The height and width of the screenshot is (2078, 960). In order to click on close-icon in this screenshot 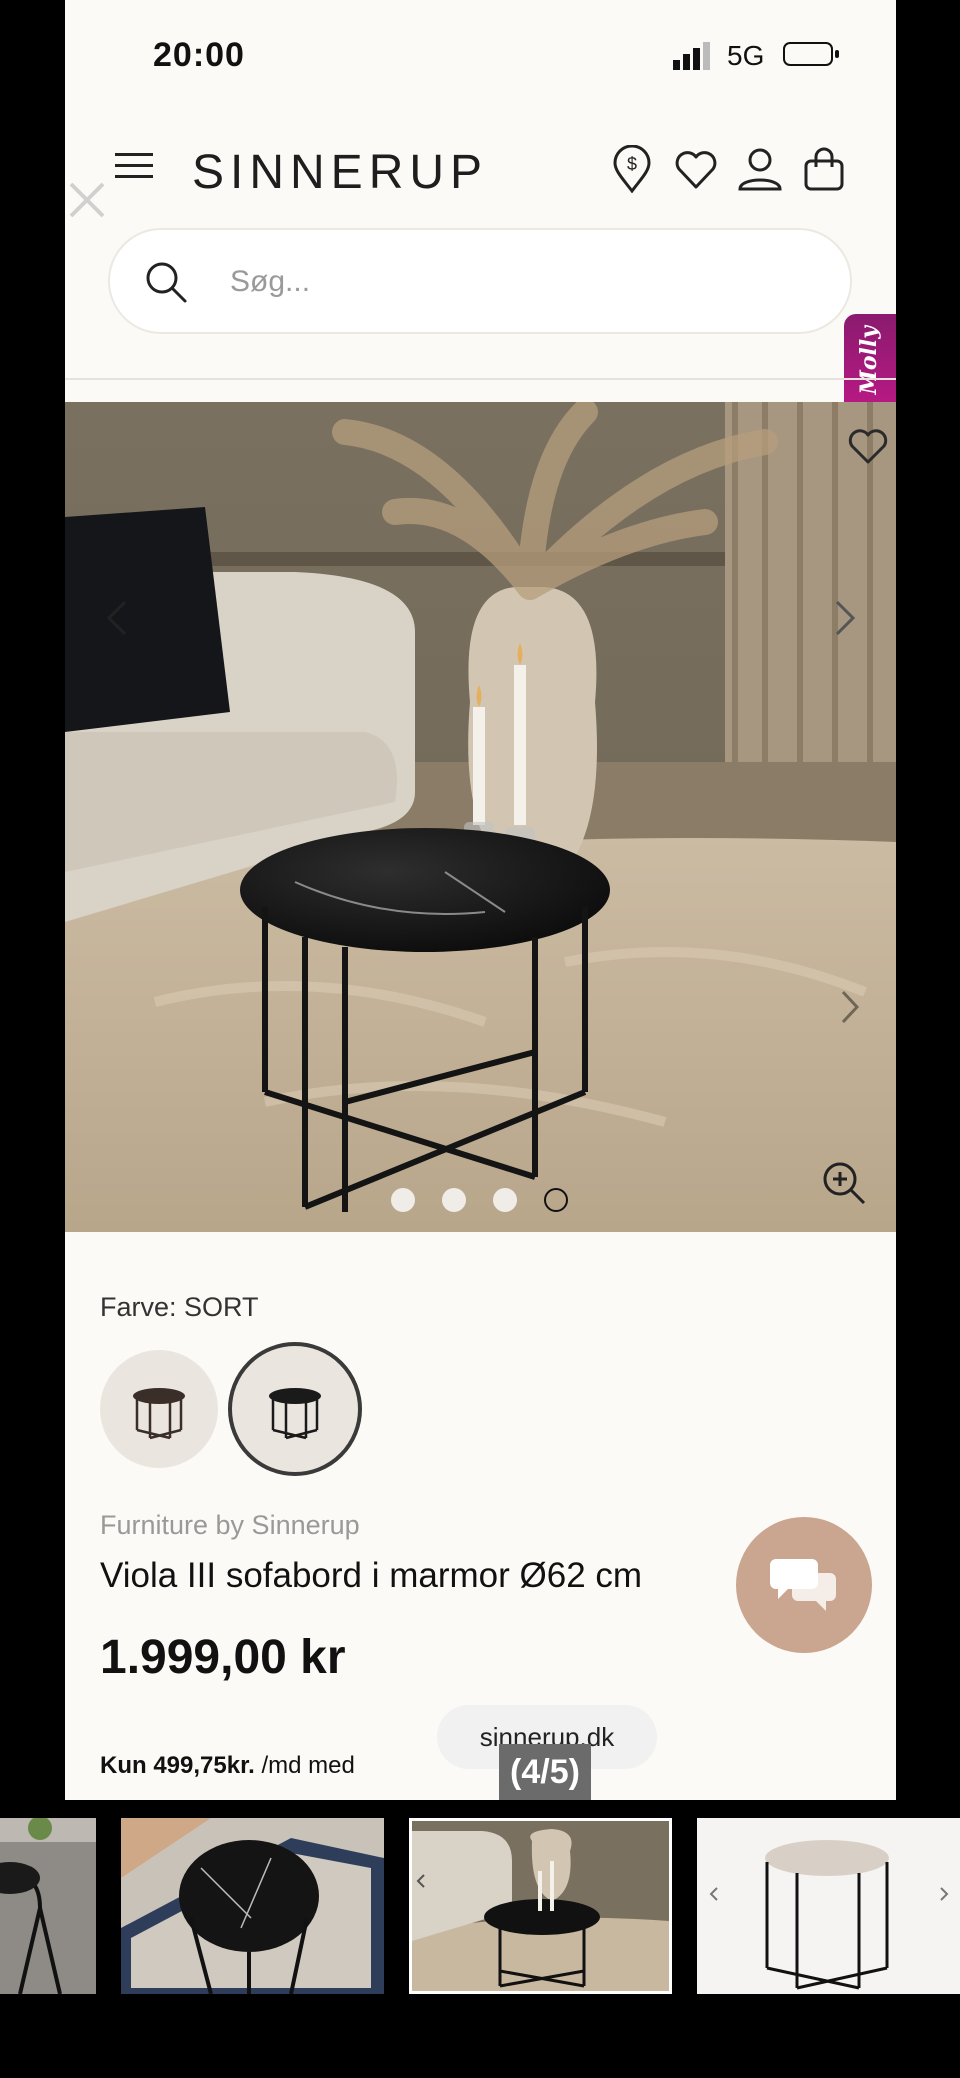, I will do `click(87, 200)`.